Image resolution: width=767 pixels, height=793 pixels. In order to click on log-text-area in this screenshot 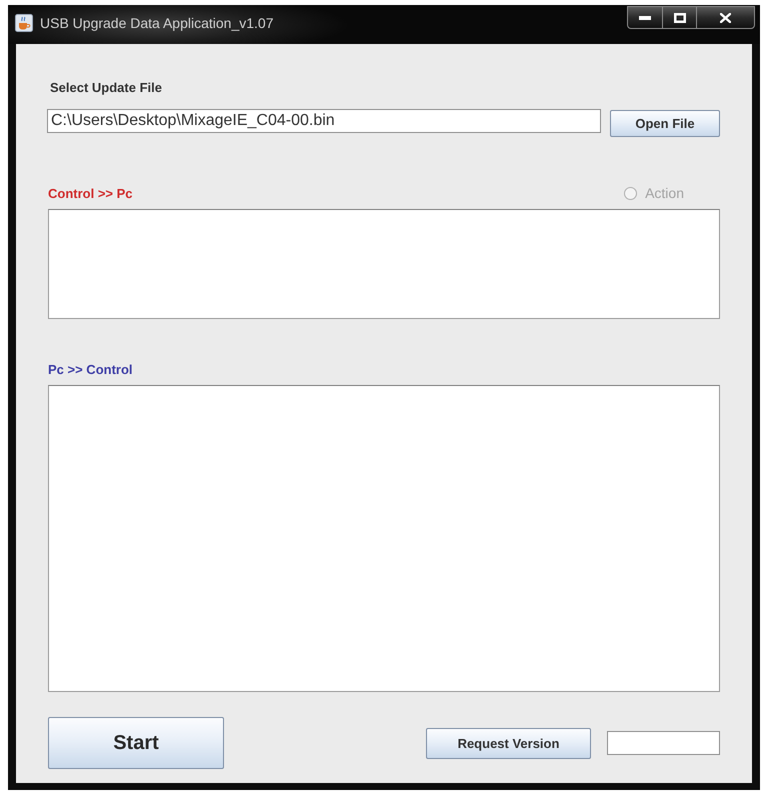, I will do `click(384, 264)`.